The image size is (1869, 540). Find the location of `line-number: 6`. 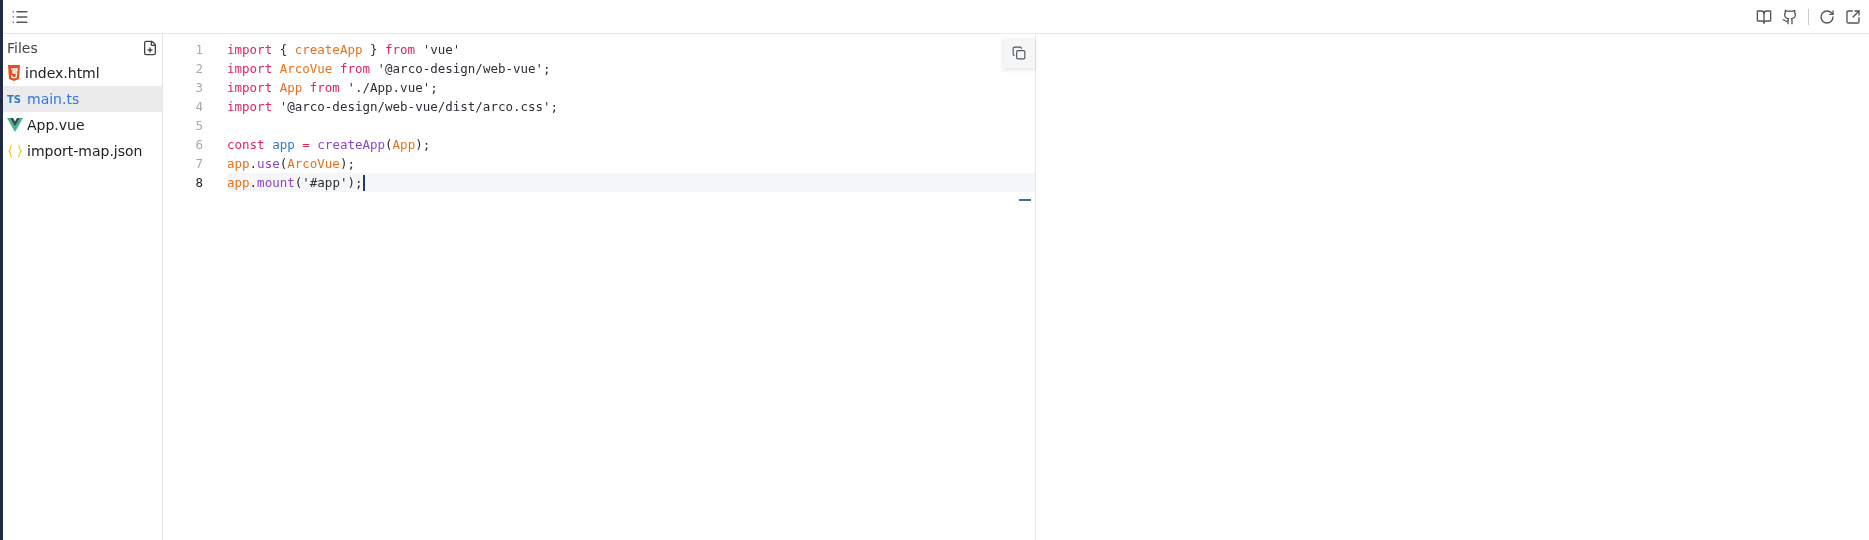

line-number: 6 is located at coordinates (199, 144).